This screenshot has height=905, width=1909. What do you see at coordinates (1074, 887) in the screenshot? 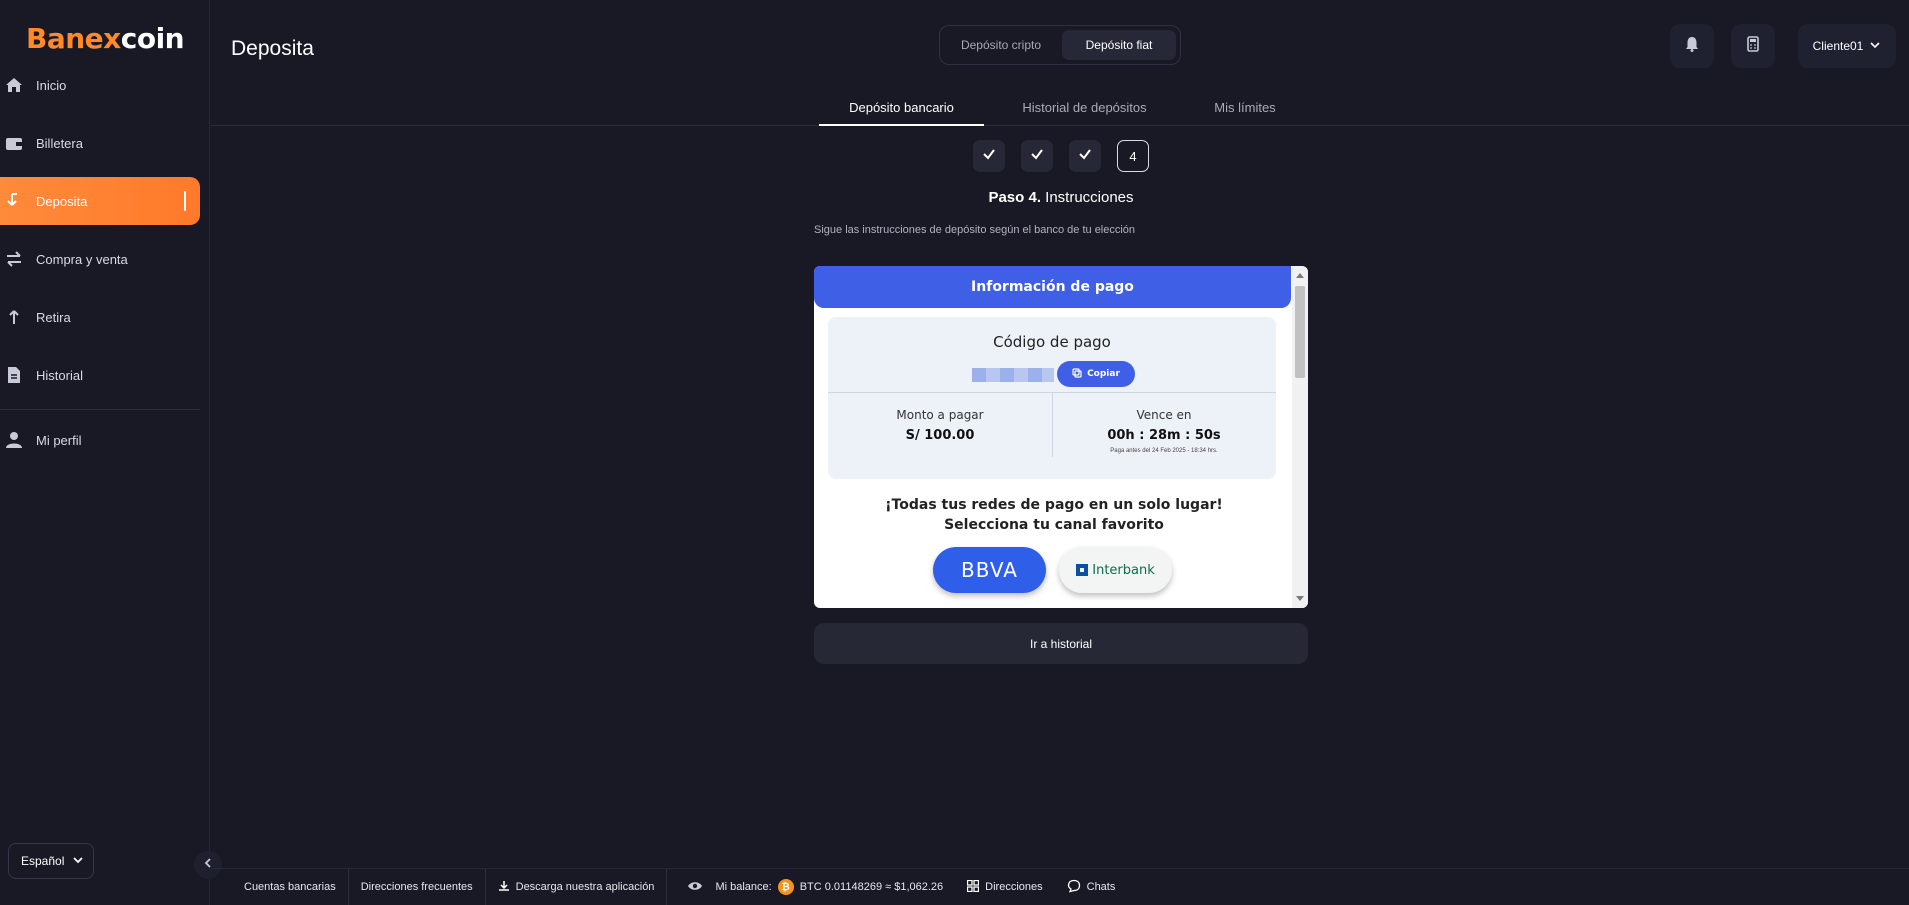
I see `chat-icon` at bounding box center [1074, 887].